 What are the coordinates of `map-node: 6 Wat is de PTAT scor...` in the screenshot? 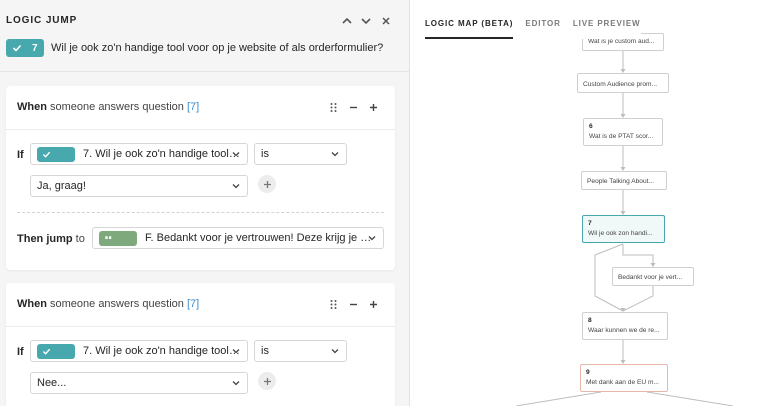 It's located at (623, 132).